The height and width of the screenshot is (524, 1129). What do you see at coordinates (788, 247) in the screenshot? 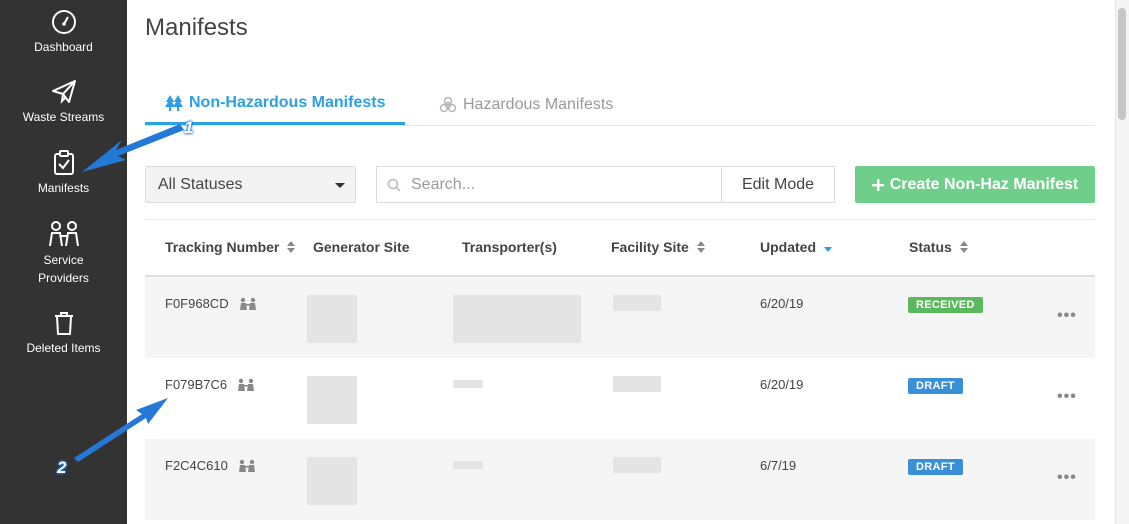
I see `column-header-label: Updated` at bounding box center [788, 247].